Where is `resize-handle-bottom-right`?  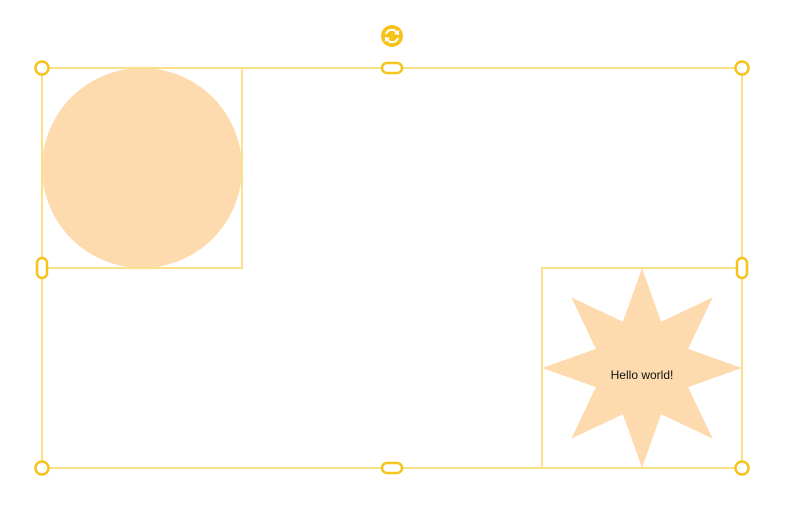
resize-handle-bottom-right is located at coordinates (742, 468).